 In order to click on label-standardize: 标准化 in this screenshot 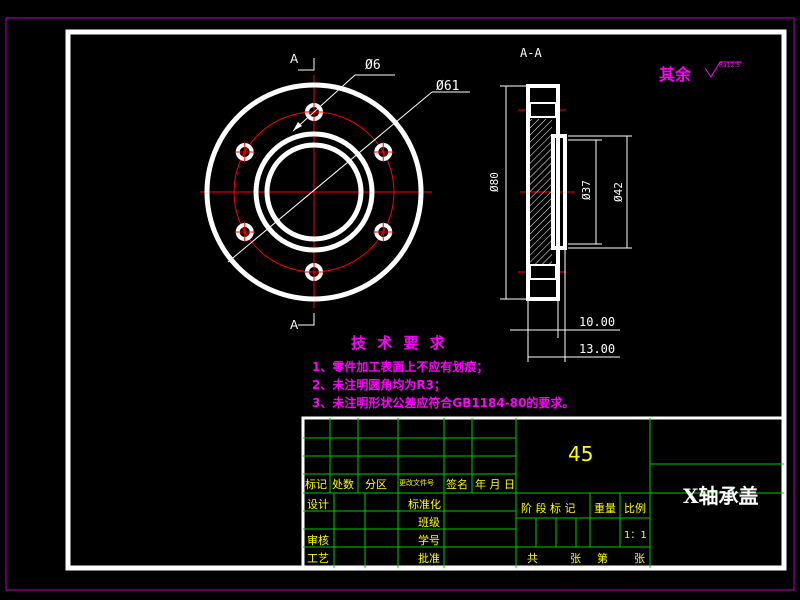, I will do `click(424, 504)`.